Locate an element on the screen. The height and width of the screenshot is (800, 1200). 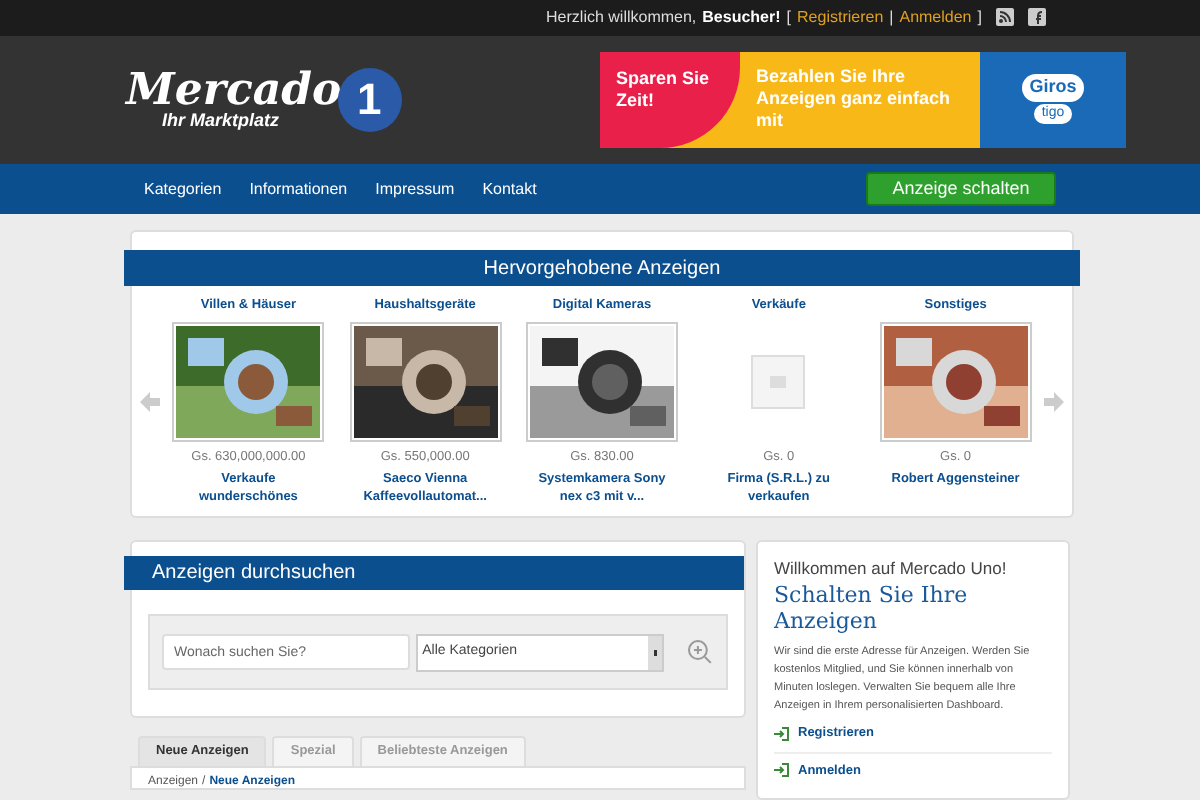
nav-link: Kategorien is located at coordinates (183, 189).